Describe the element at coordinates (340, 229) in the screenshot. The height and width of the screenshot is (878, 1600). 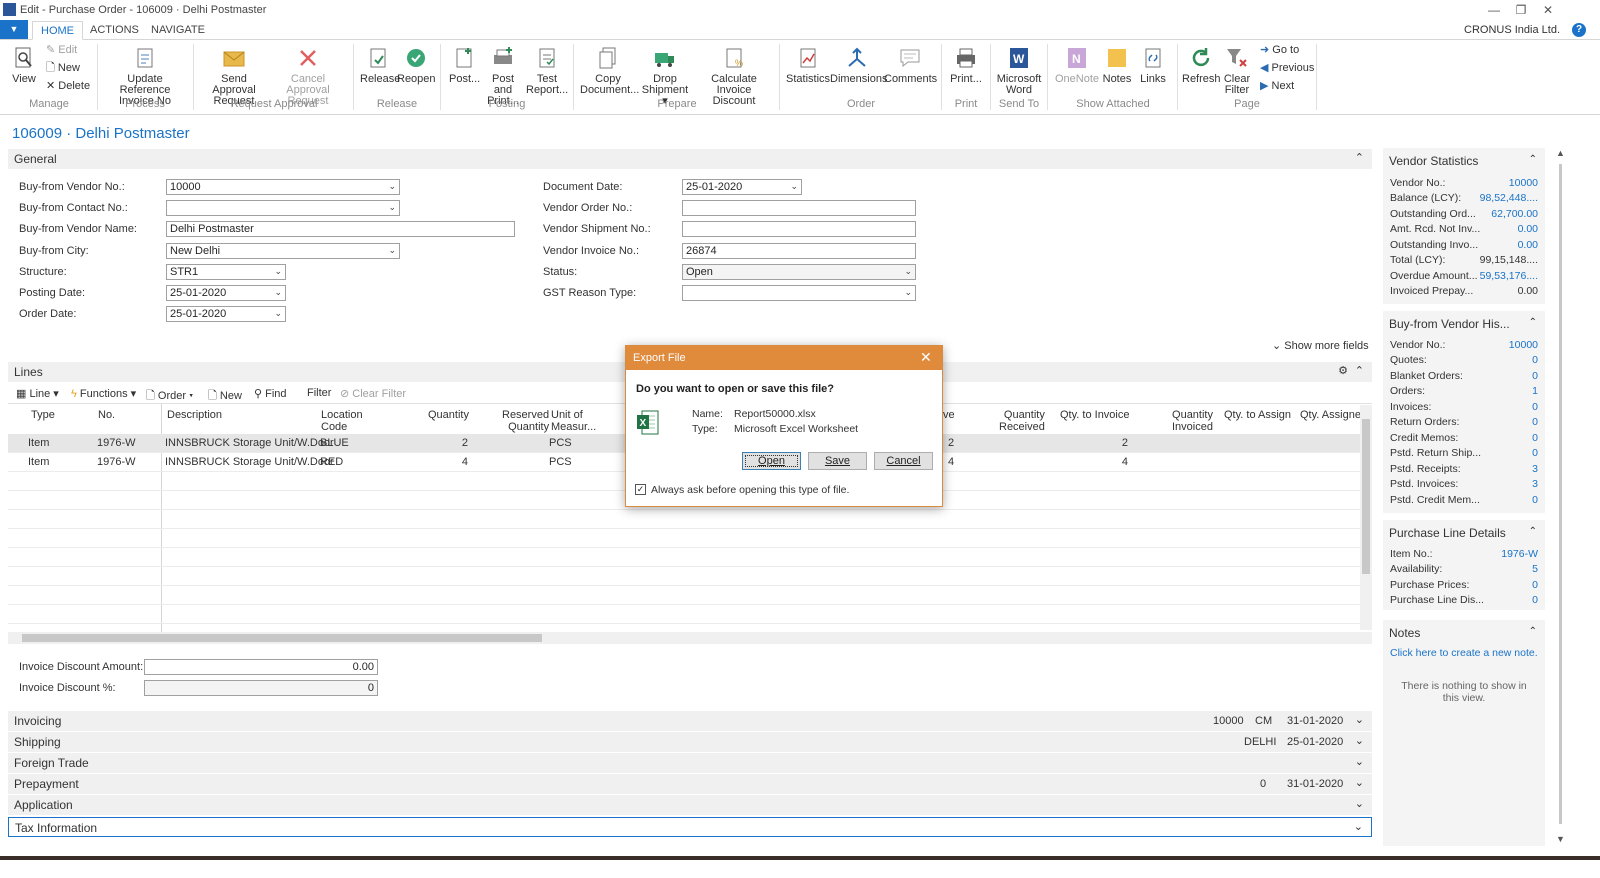
I see `buy-from-vendor-name-field: Delhi Postmaster` at that location.